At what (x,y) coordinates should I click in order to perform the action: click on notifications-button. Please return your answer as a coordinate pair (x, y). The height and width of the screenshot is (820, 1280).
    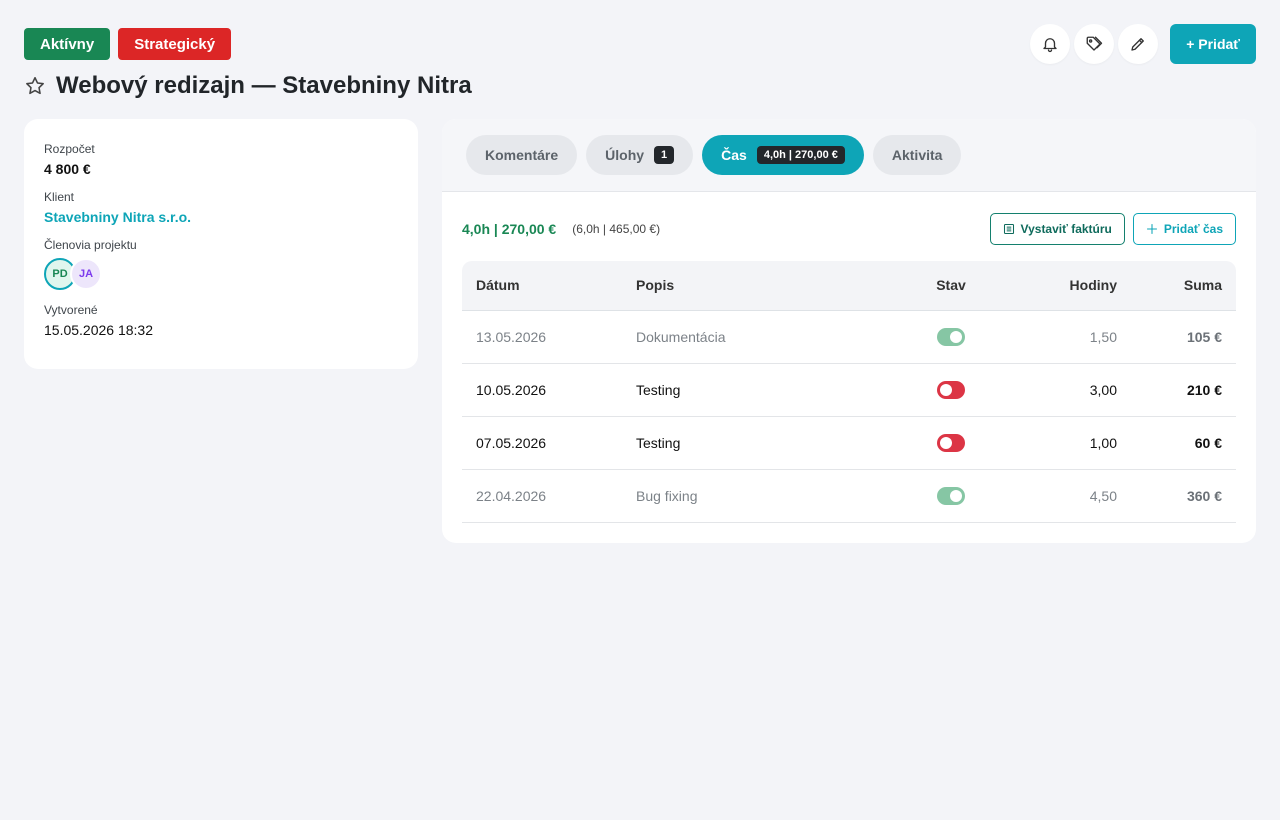
    Looking at the image, I should click on (1050, 44).